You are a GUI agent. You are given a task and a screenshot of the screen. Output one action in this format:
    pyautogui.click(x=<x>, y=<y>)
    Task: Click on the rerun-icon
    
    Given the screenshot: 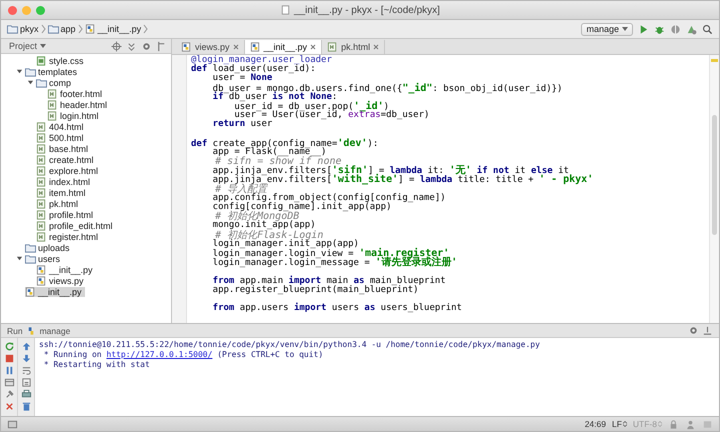 What is the action you would take?
    pyautogui.click(x=9, y=346)
    